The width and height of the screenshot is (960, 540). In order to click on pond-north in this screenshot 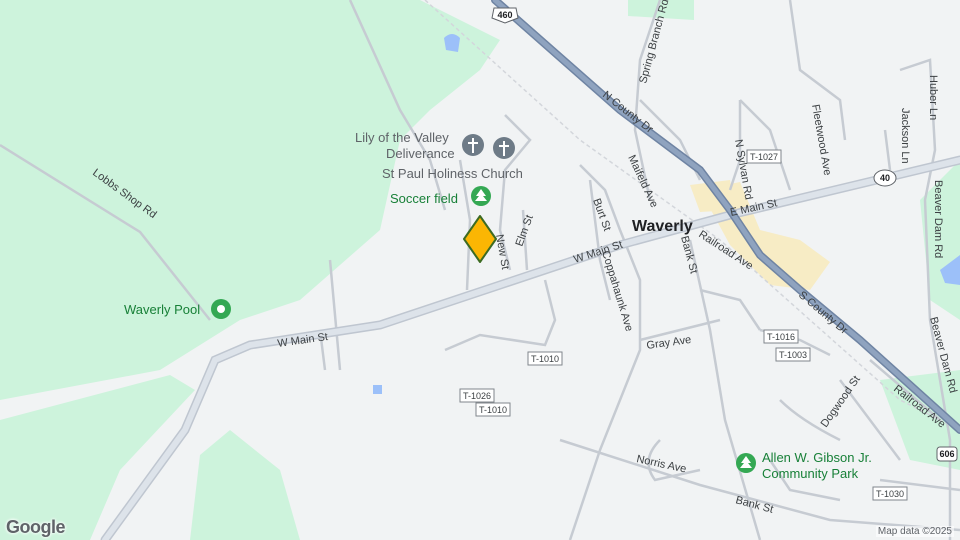, I will do `click(452, 43)`.